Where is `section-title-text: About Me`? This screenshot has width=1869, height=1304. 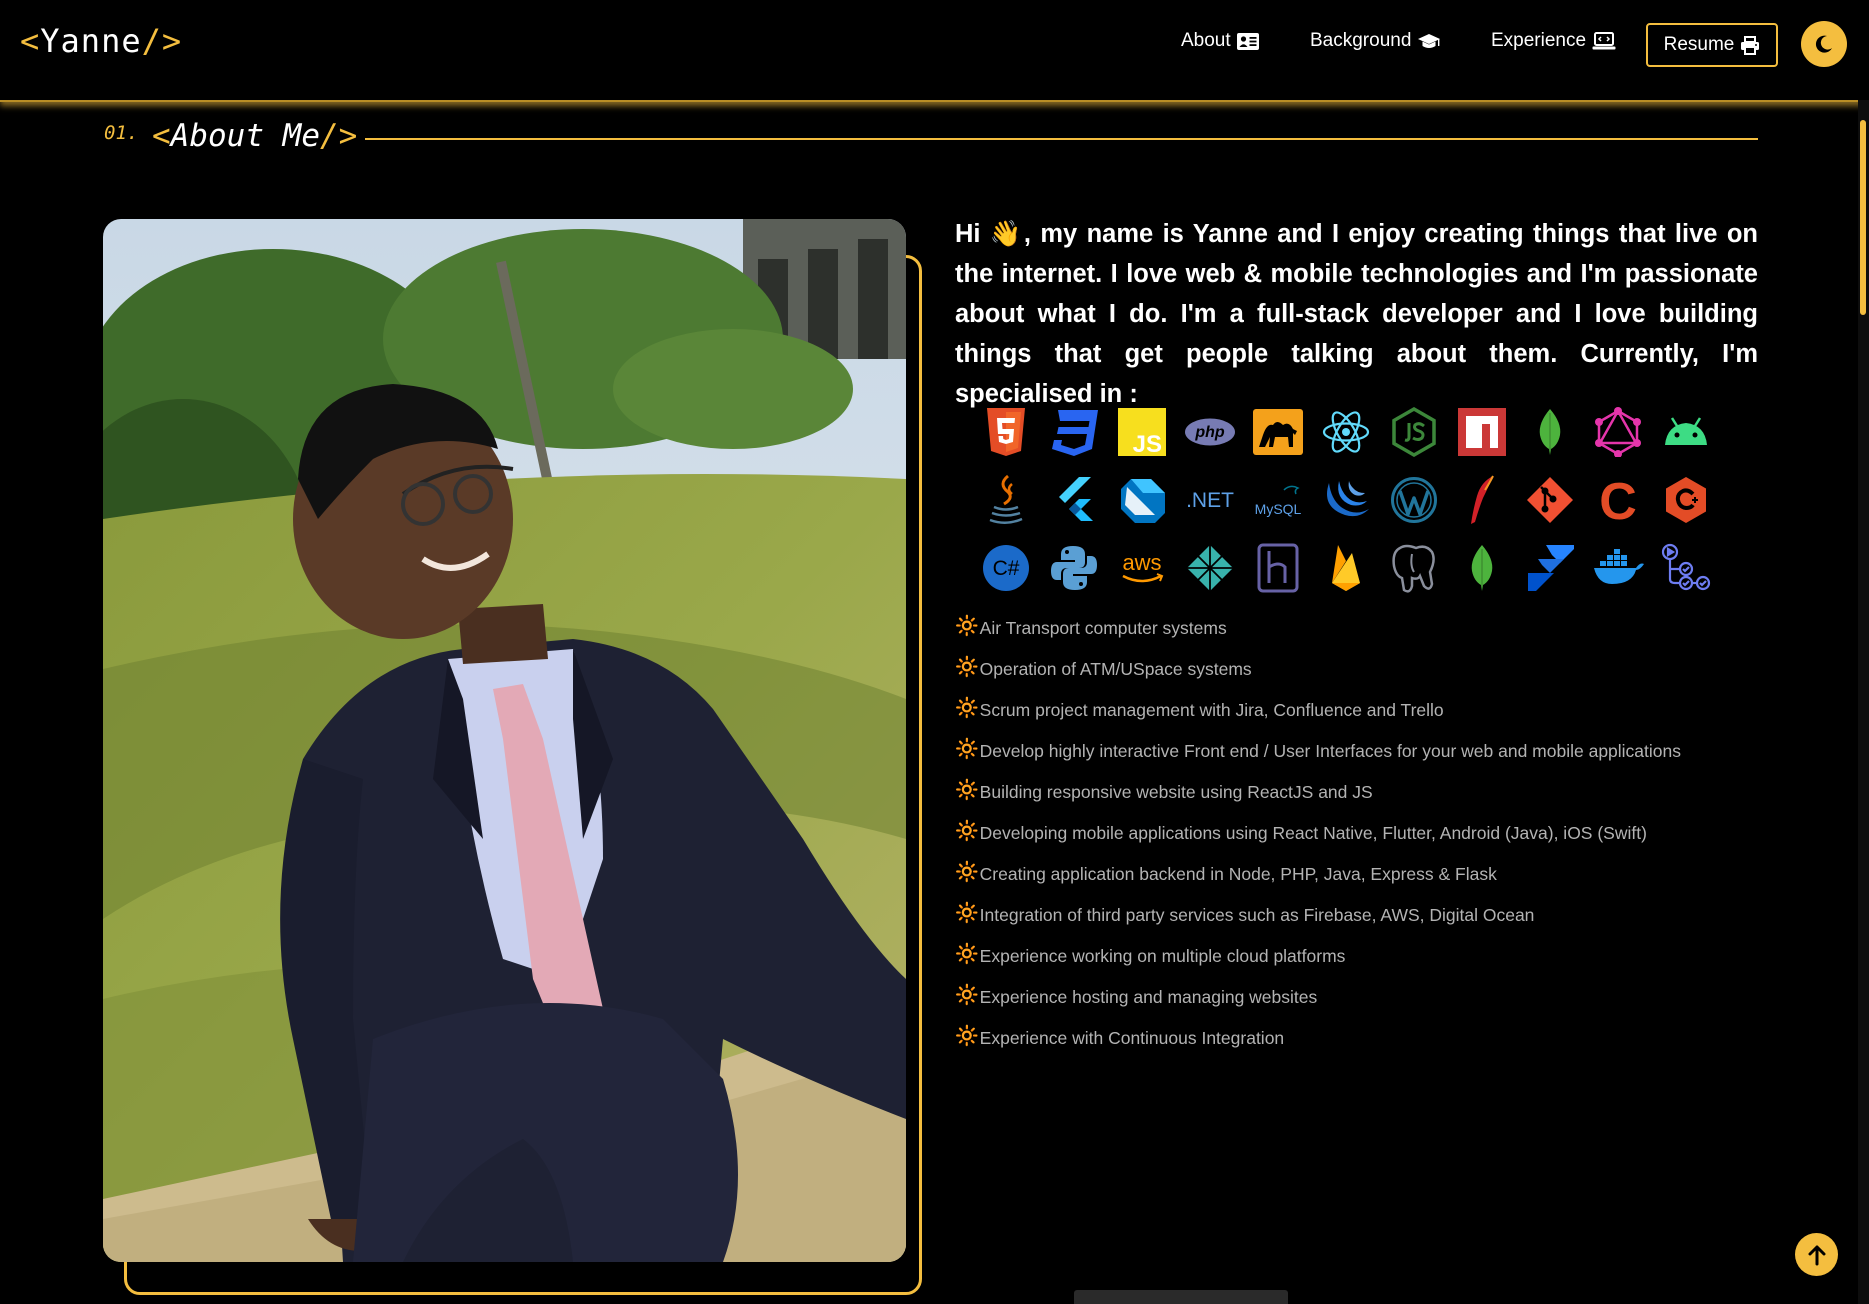
section-title-text: About Me is located at coordinates (245, 136).